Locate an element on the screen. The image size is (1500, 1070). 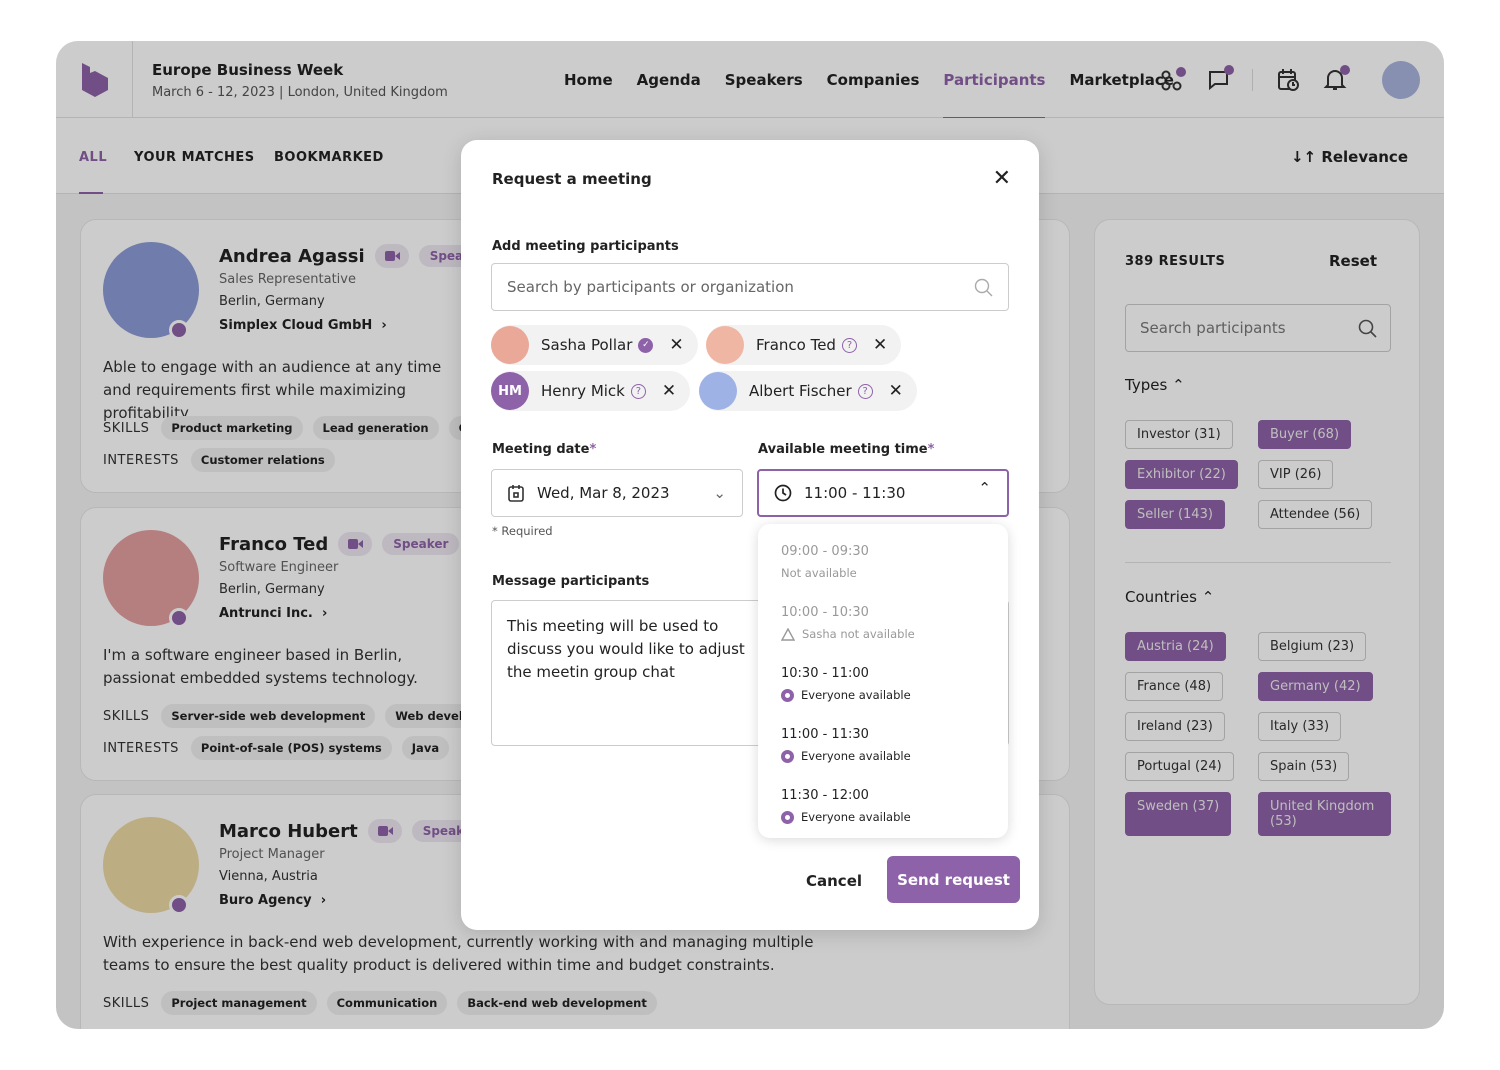
time-option-time: 11:00 - 11:30 is located at coordinates (825, 734).